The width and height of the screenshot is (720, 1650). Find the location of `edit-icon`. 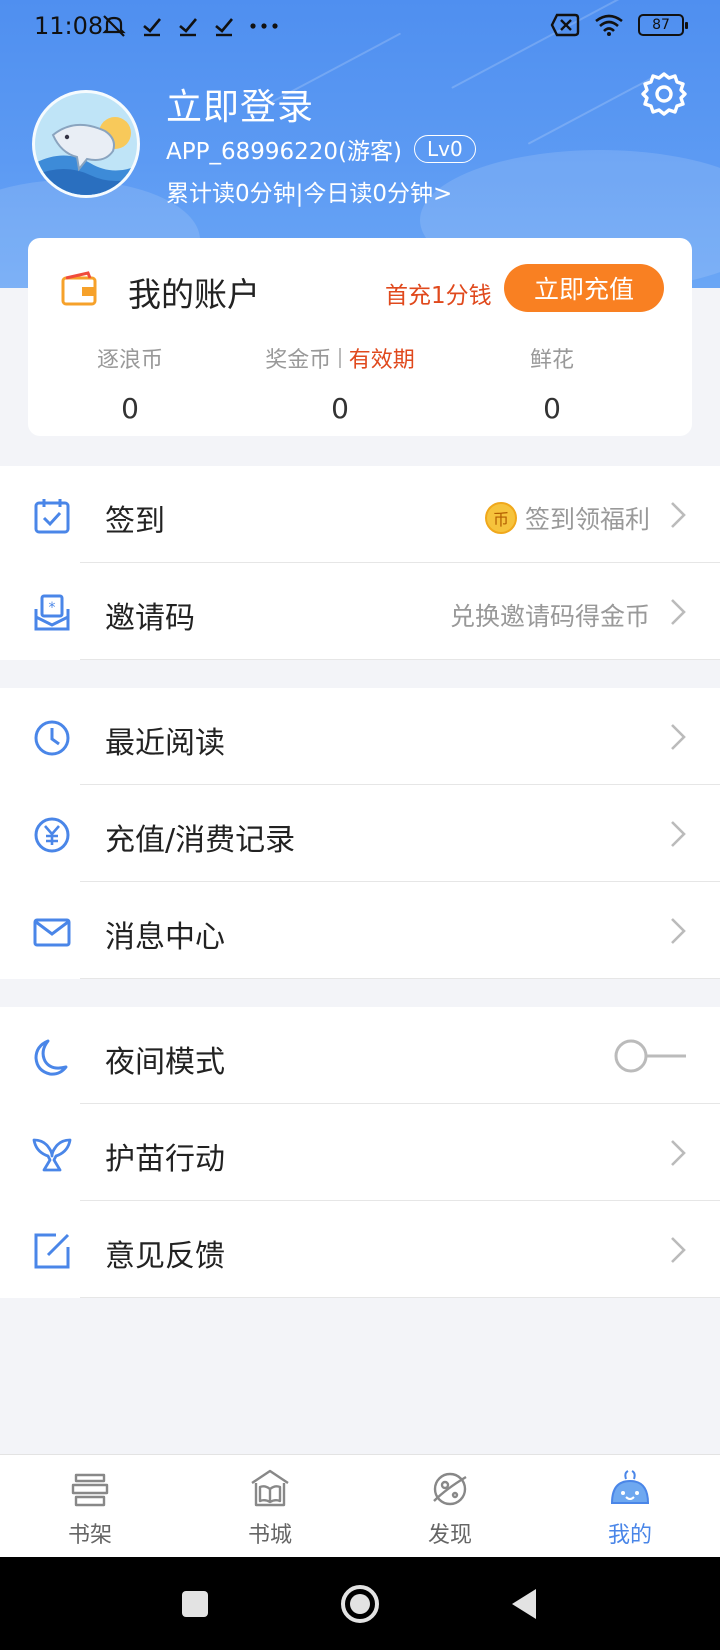

edit-icon is located at coordinates (52, 1251).